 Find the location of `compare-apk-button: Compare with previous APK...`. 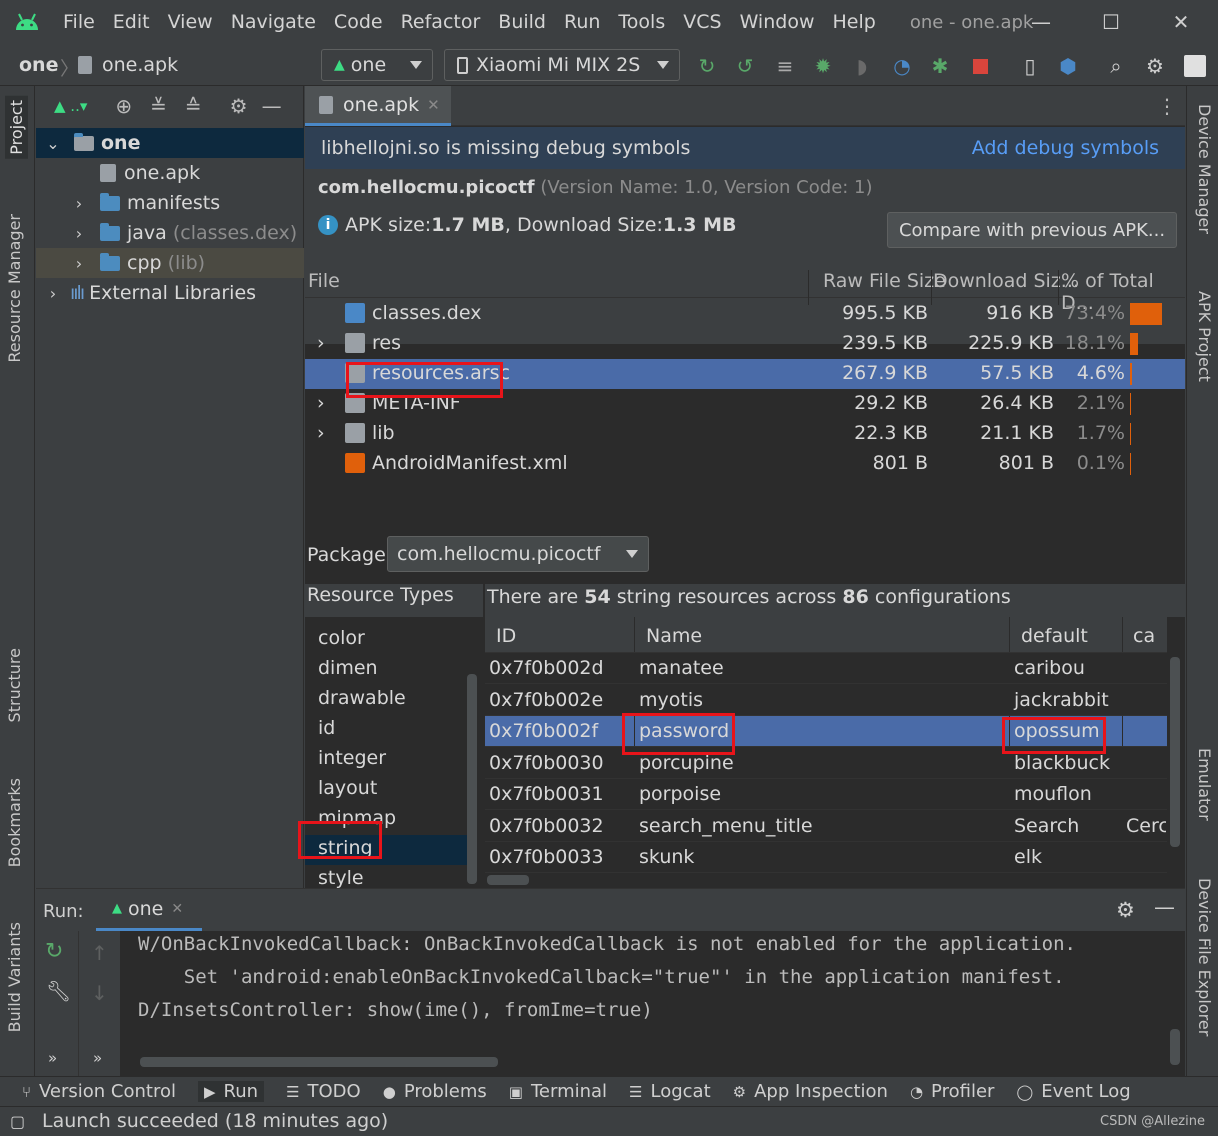

compare-apk-button: Compare with previous APK... is located at coordinates (1032, 230).